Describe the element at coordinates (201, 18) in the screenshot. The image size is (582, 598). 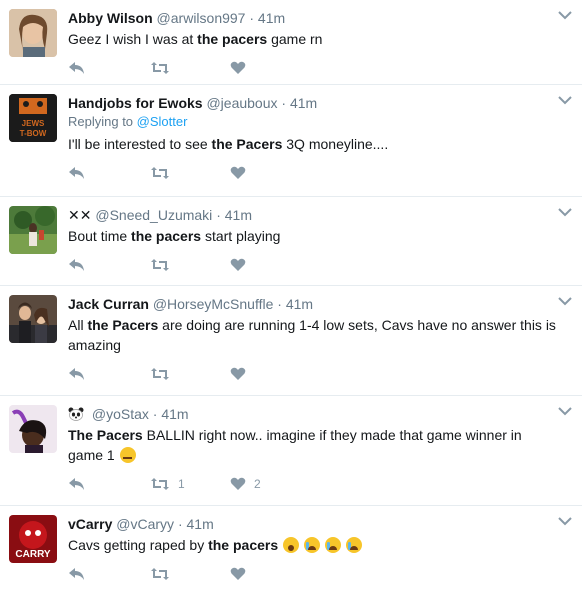
I see `user-handle: @arwilson997` at that location.